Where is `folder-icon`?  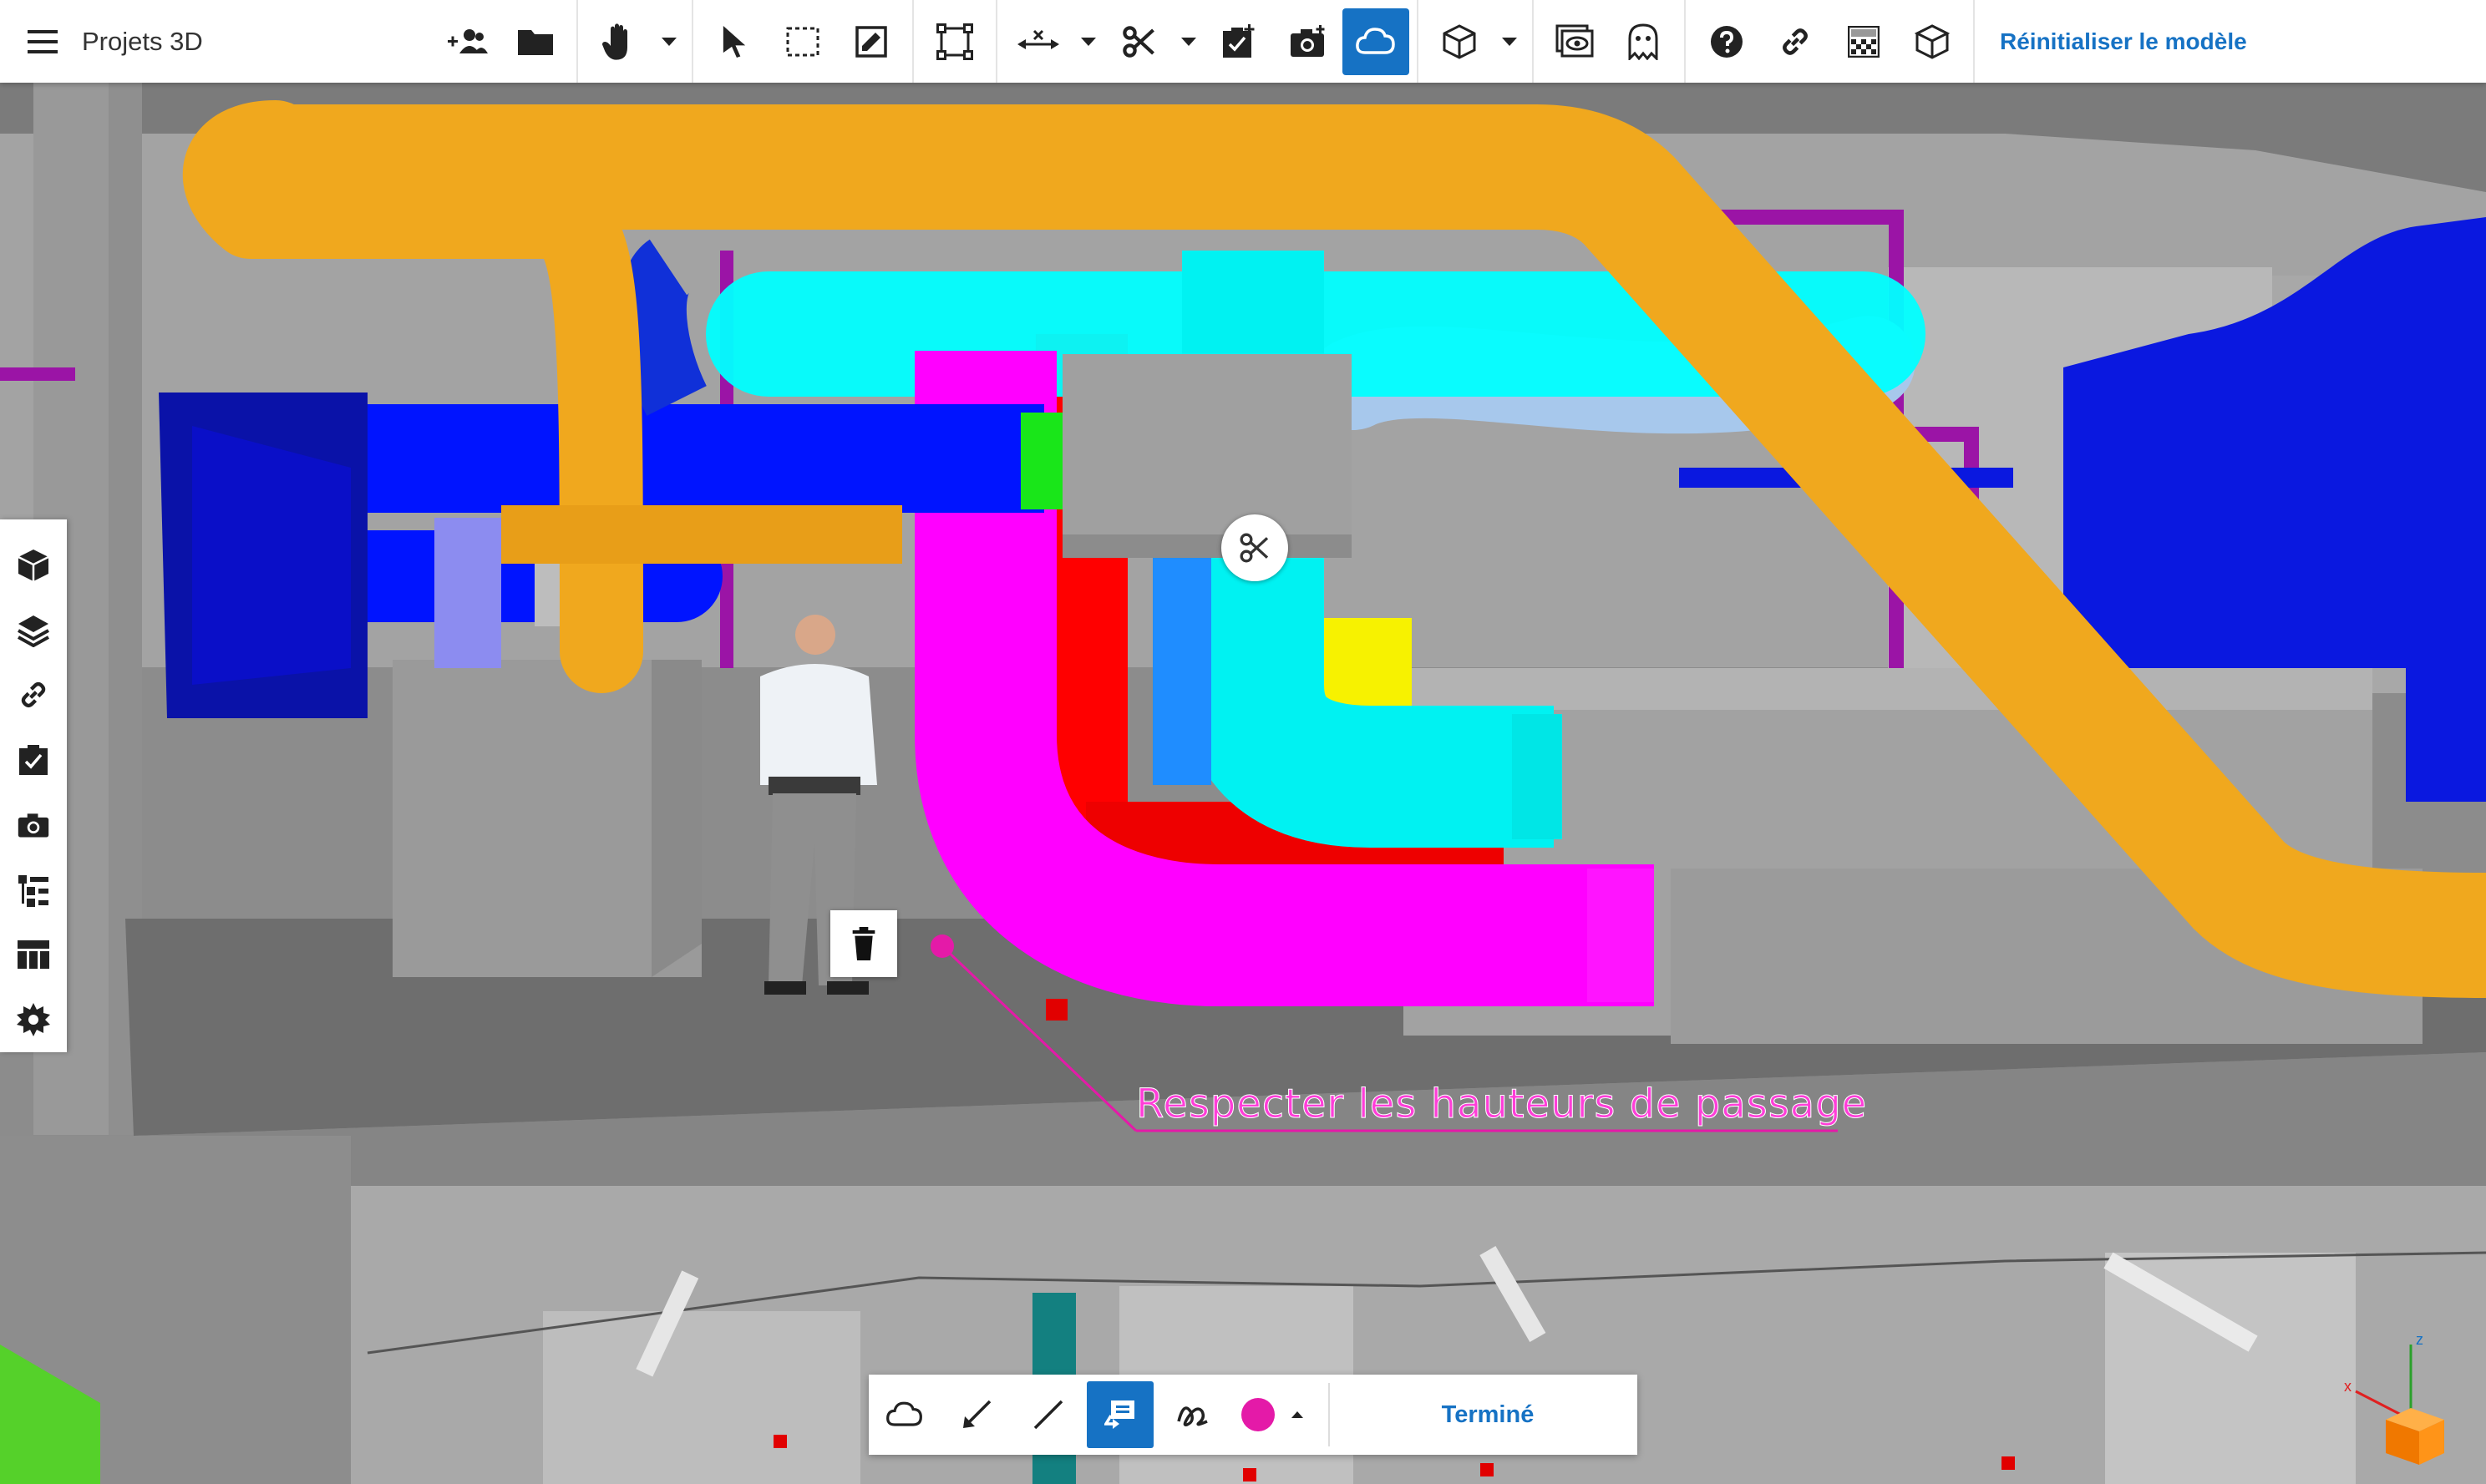 folder-icon is located at coordinates (535, 42).